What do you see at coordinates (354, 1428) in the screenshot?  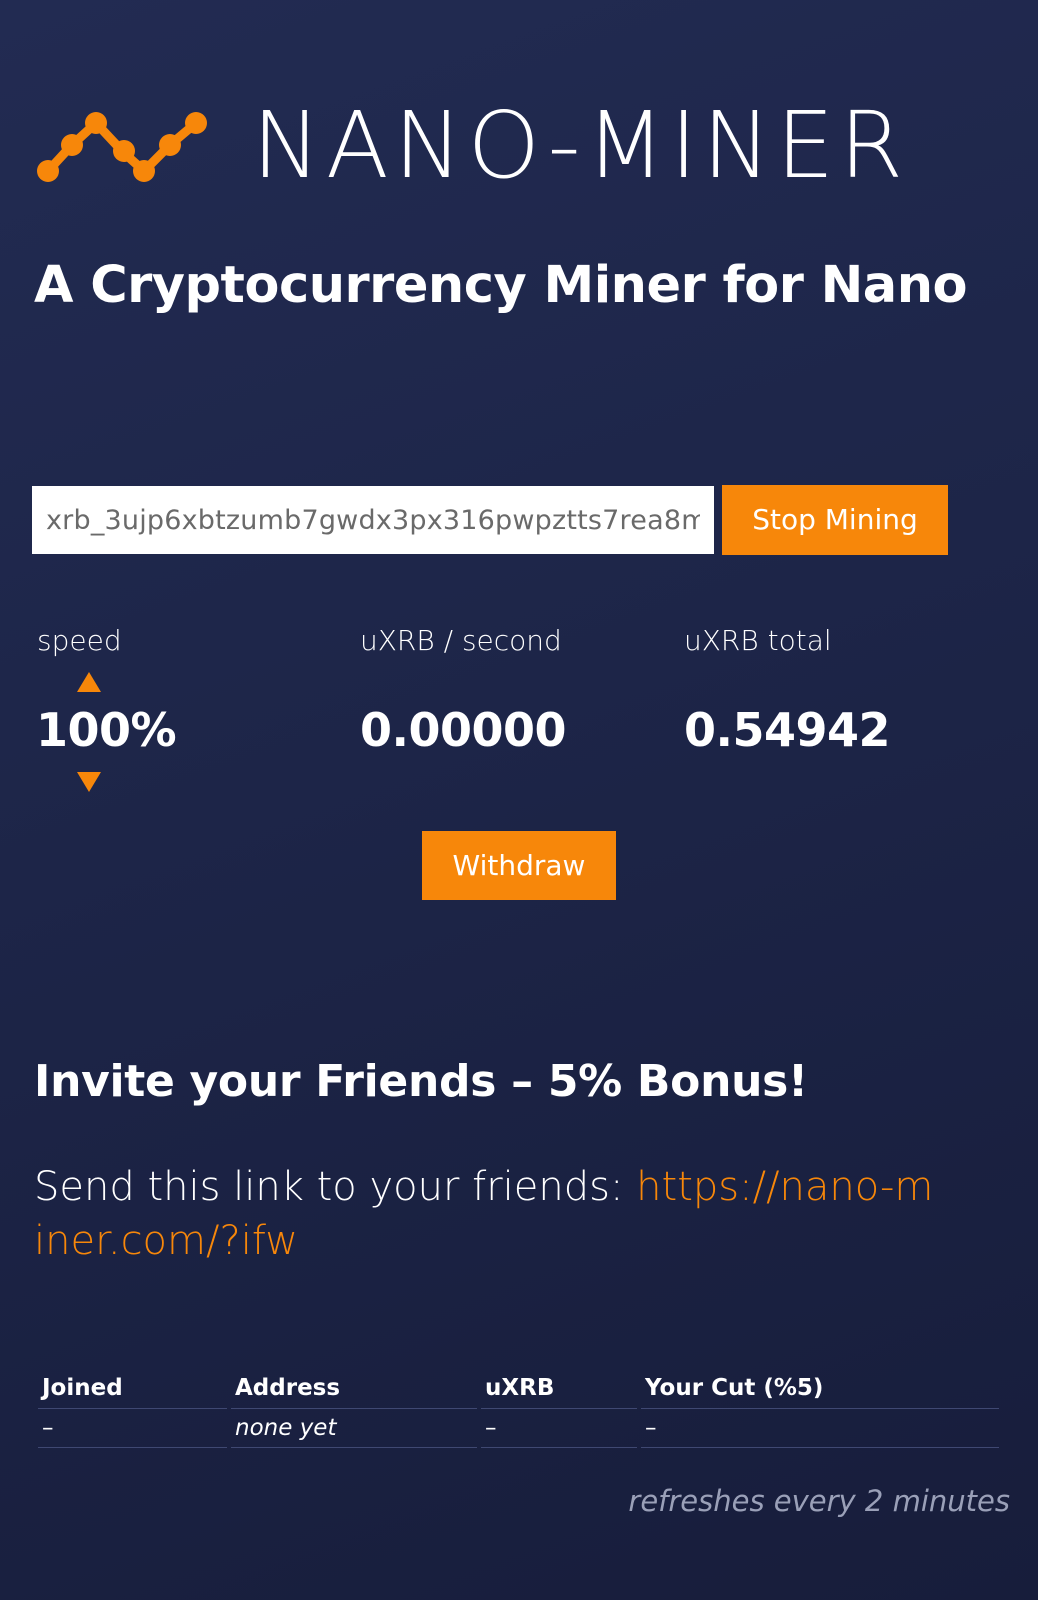 I see `table-cell: none yet` at bounding box center [354, 1428].